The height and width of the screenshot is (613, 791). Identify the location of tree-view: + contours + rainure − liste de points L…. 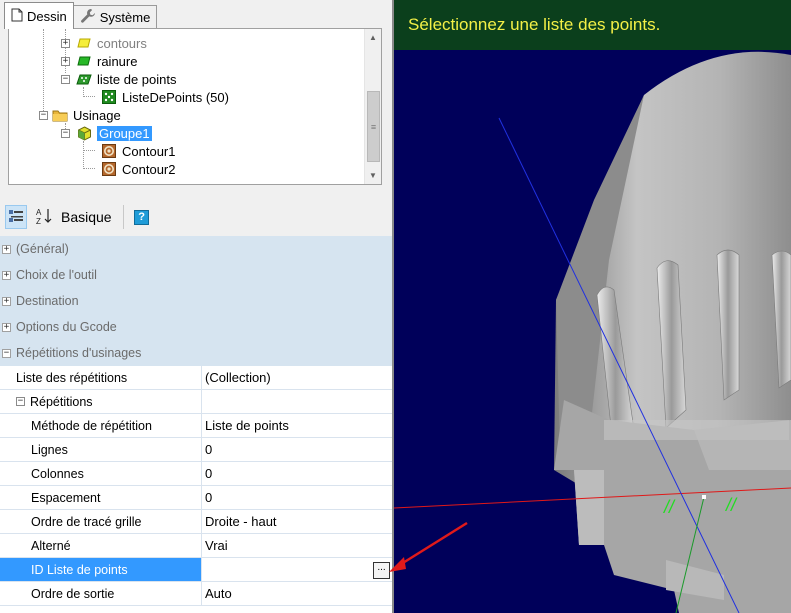
(195, 106).